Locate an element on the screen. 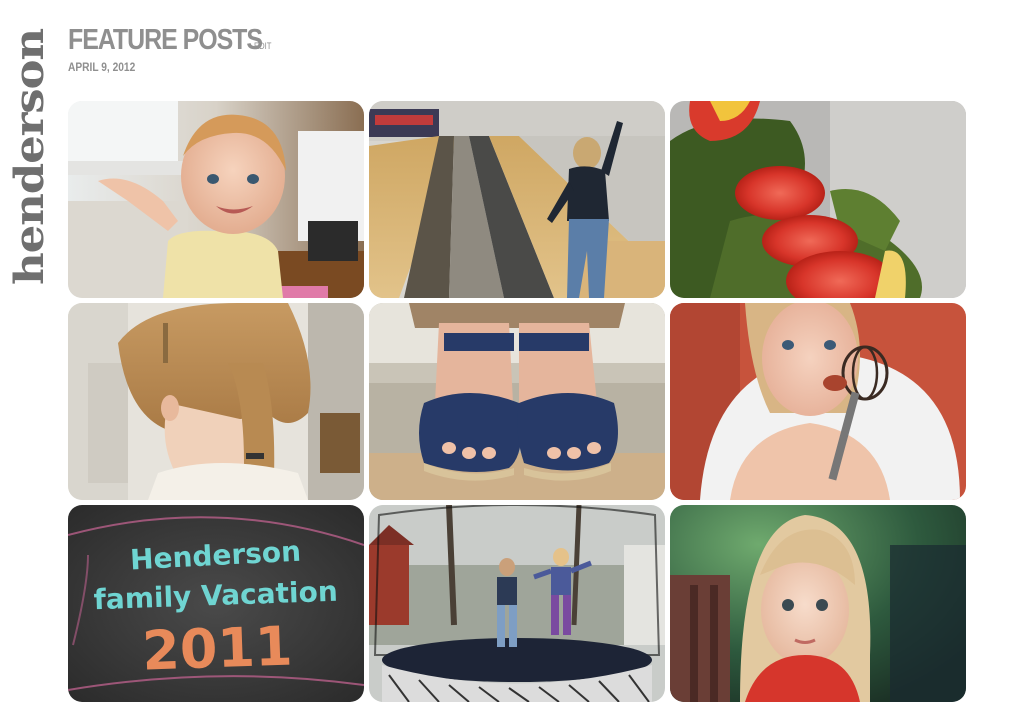 This screenshot has height=719, width=1009. post-title-row: FEATURE POSTS EDIT is located at coordinates (171, 40).